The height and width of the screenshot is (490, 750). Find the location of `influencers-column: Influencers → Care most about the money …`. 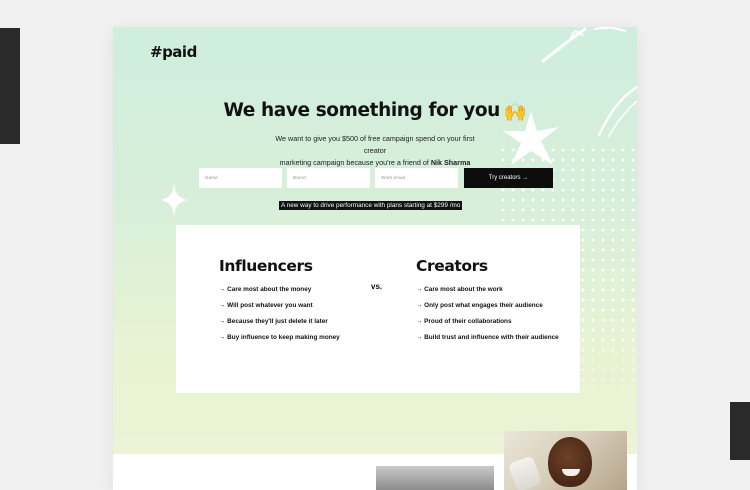

influencers-column: Influencers → Care most about the money … is located at coordinates (279, 303).